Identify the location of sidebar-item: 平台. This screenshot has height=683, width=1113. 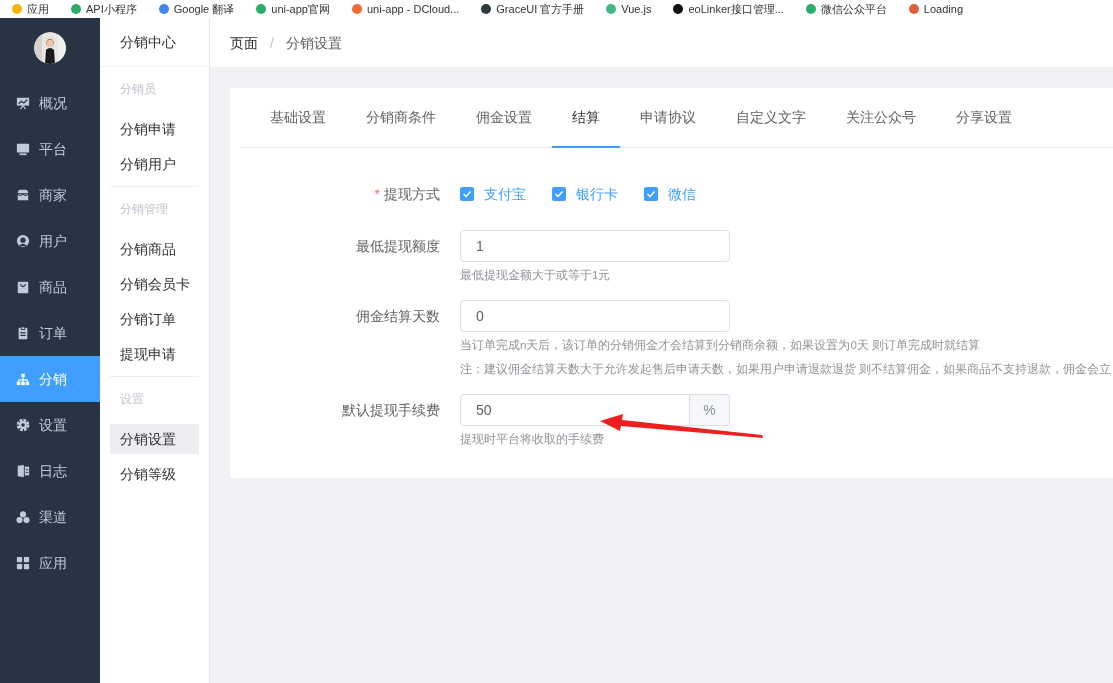
(50, 149).